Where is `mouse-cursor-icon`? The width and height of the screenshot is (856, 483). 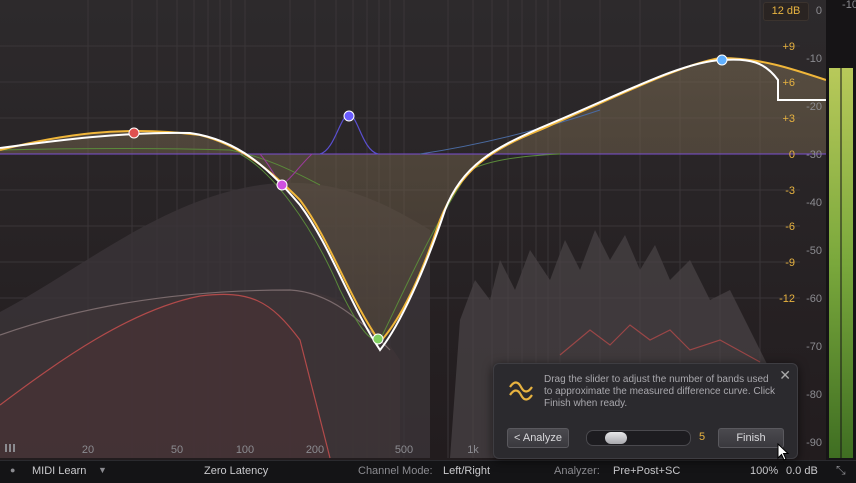 mouse-cursor-icon is located at coordinates (783, 452).